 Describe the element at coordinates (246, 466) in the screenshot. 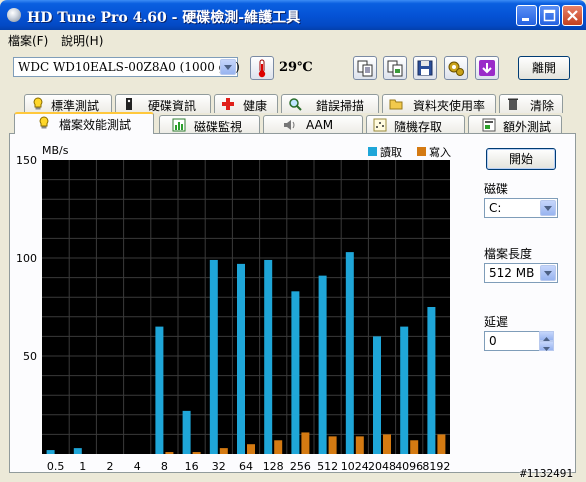

I see `x-tick-label: 64` at that location.